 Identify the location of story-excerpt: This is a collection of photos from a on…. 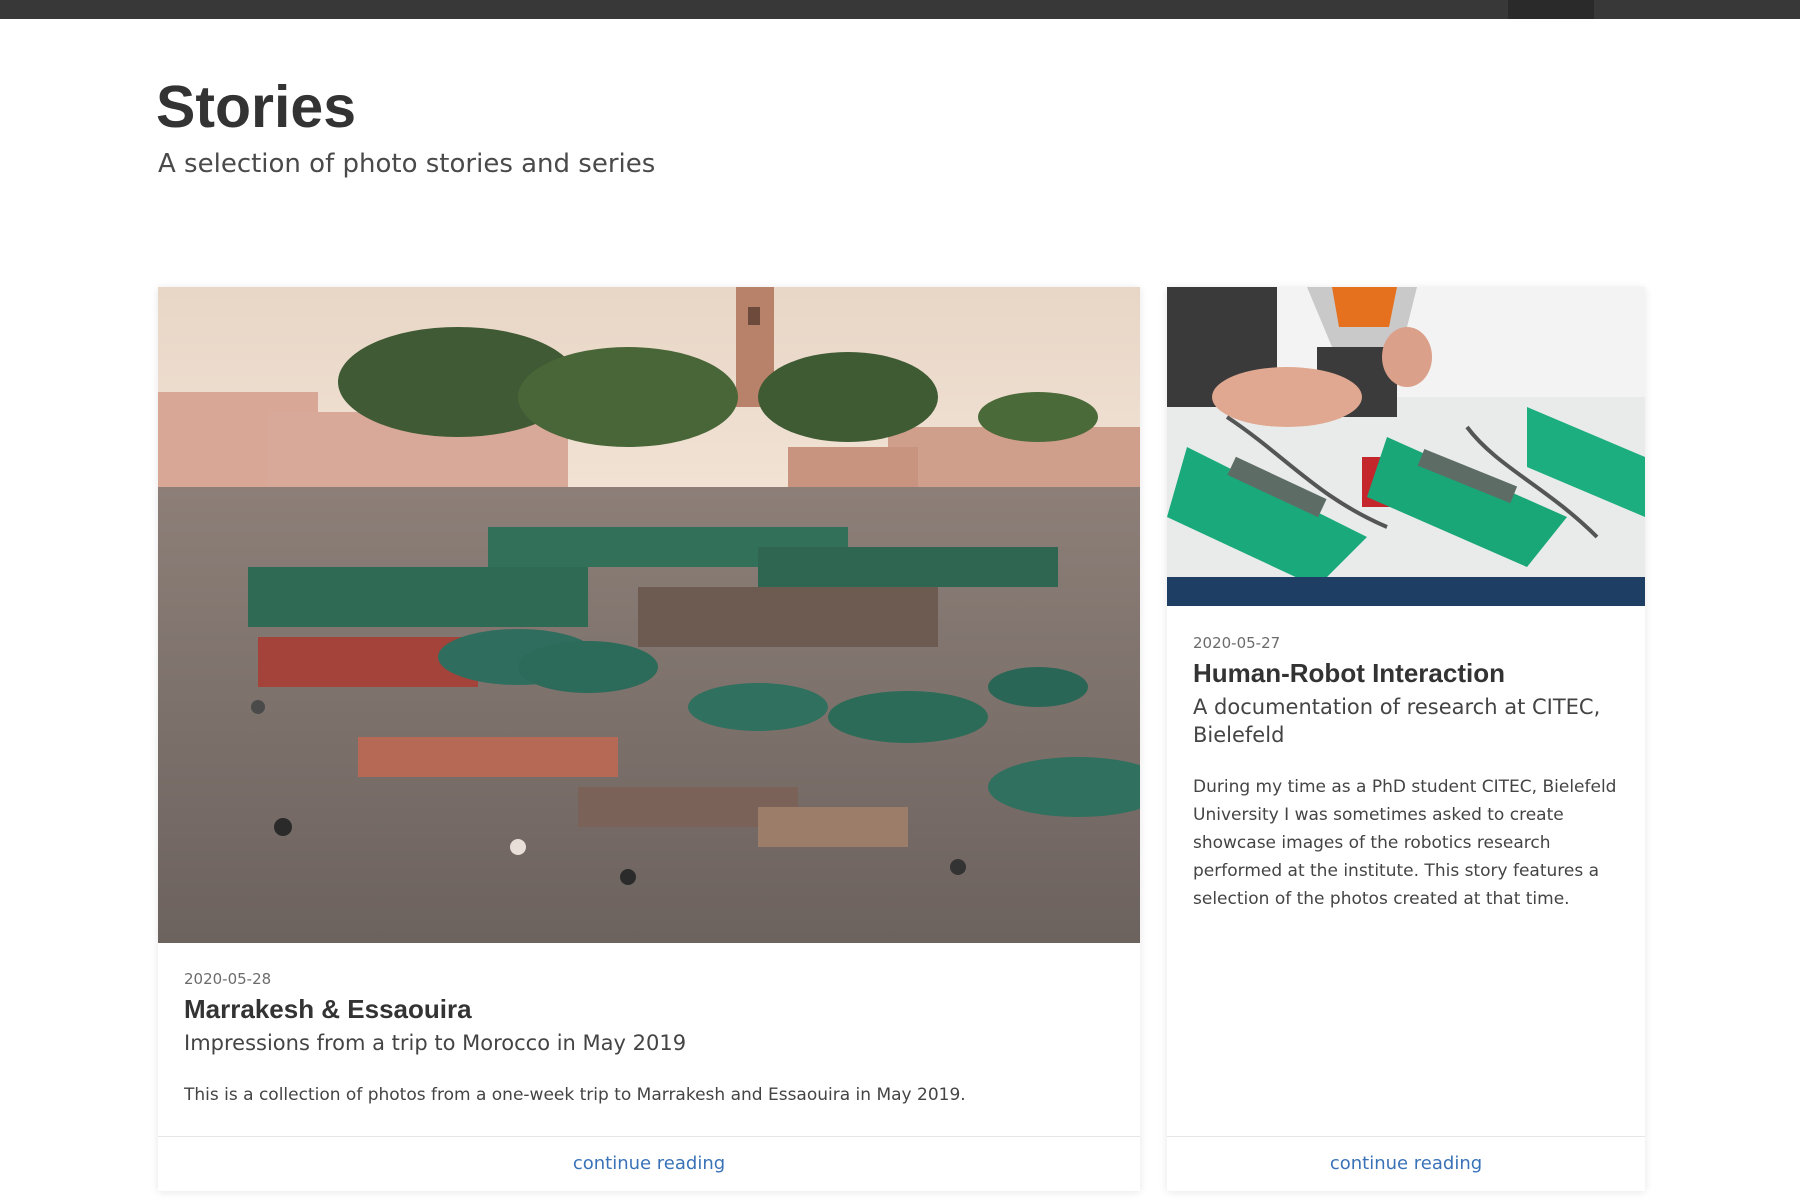
(575, 1095).